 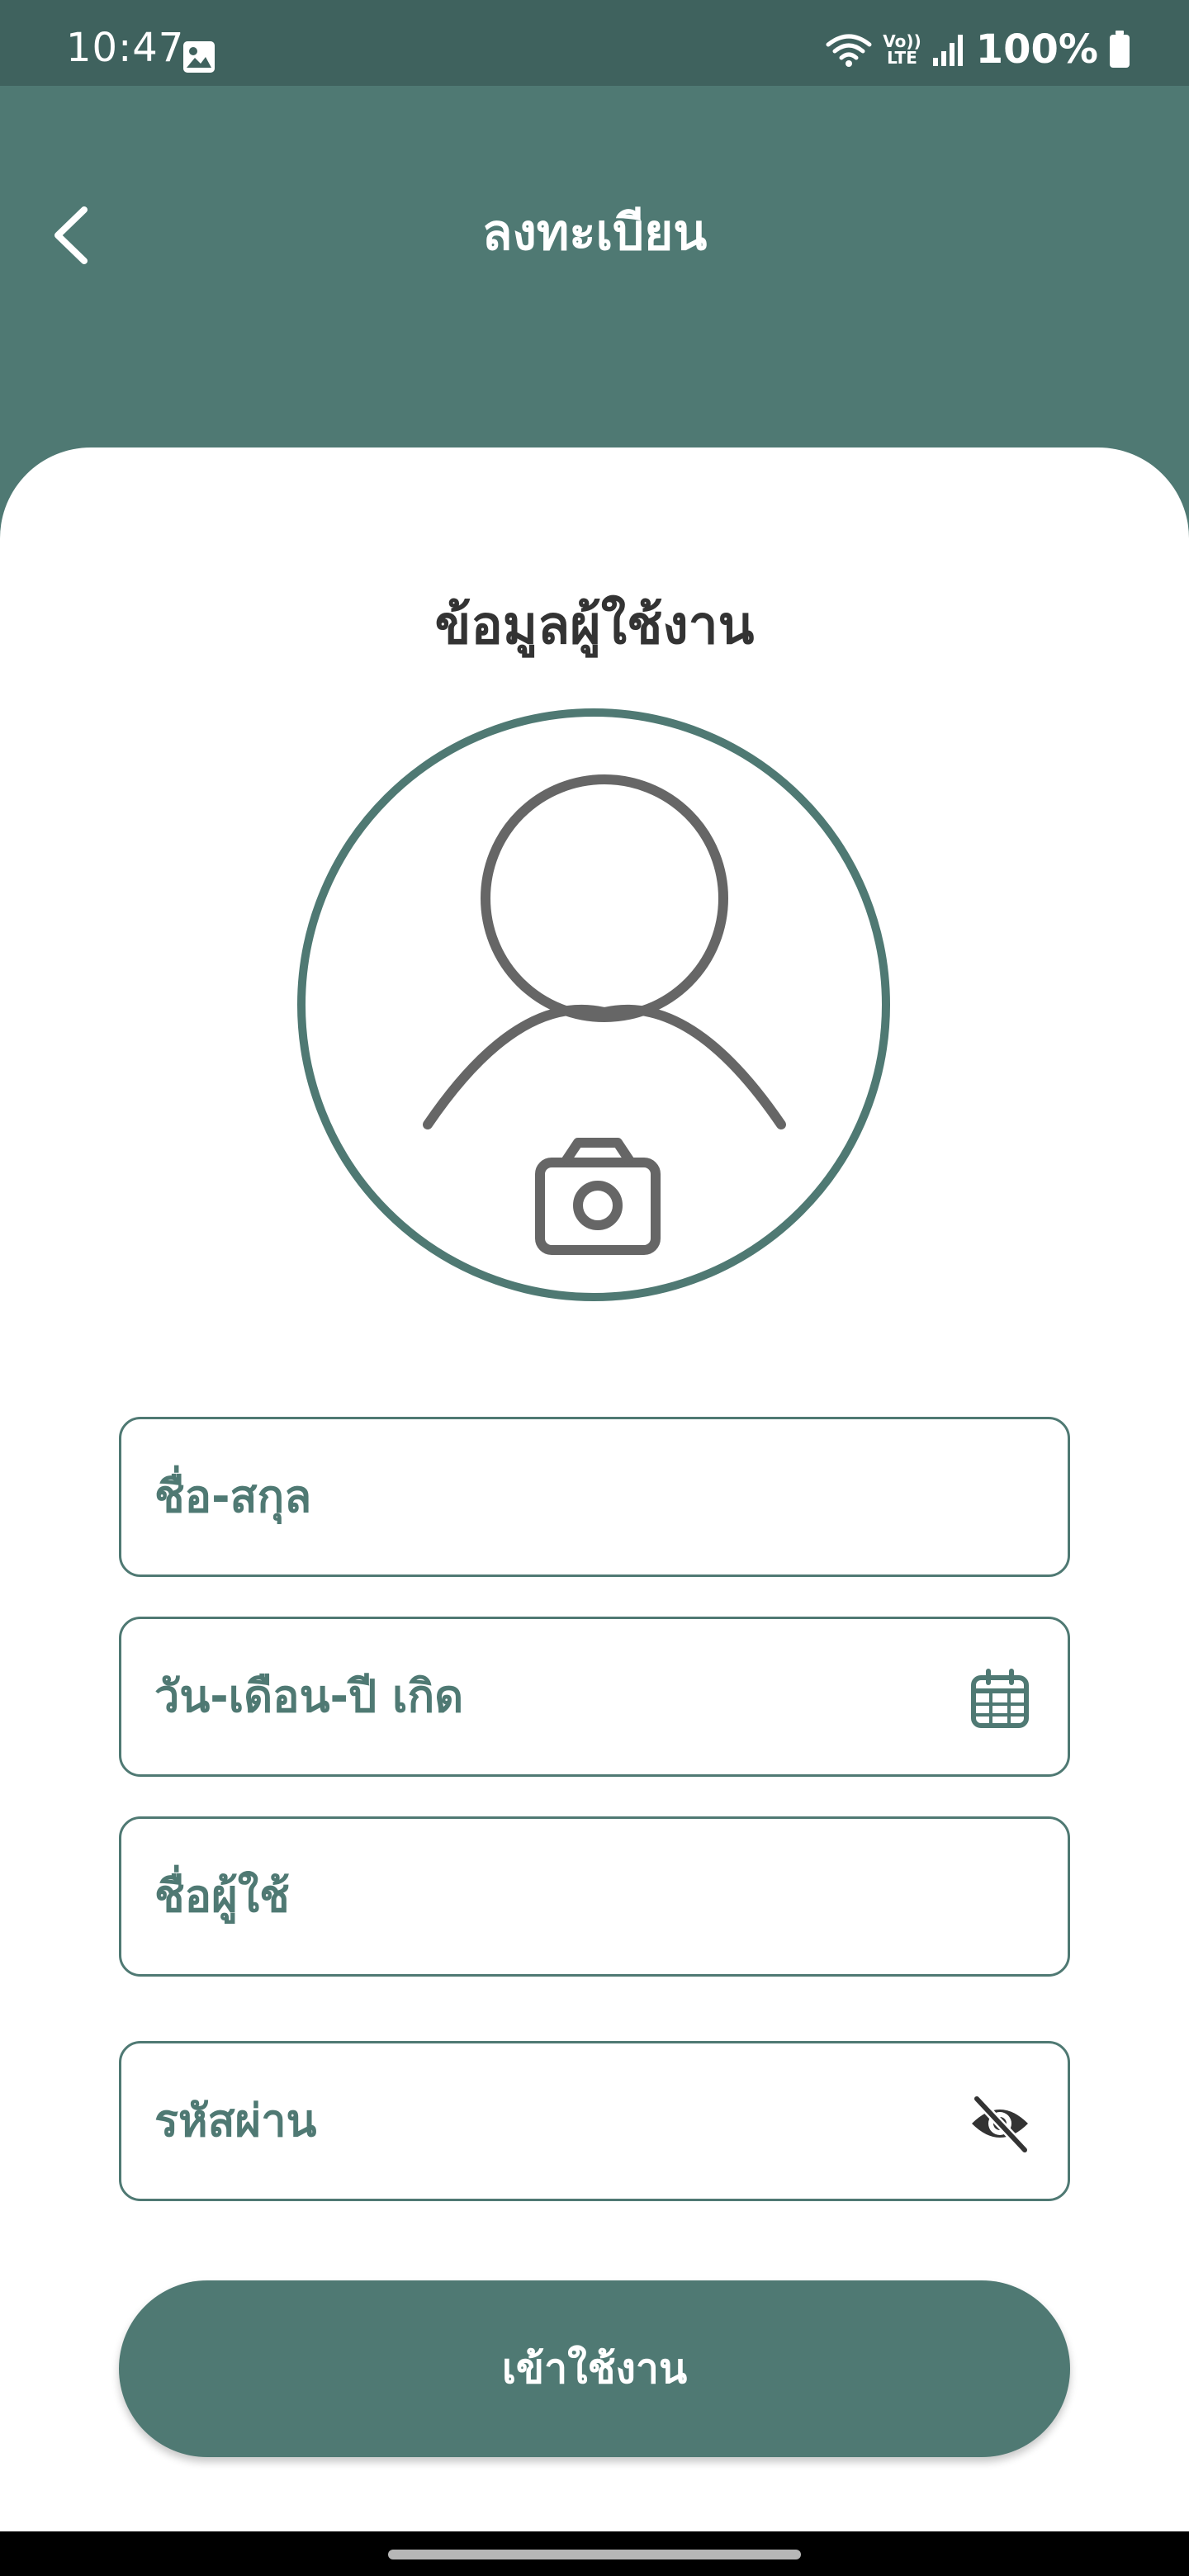 I want to click on calendar-icon, so click(x=1000, y=1699).